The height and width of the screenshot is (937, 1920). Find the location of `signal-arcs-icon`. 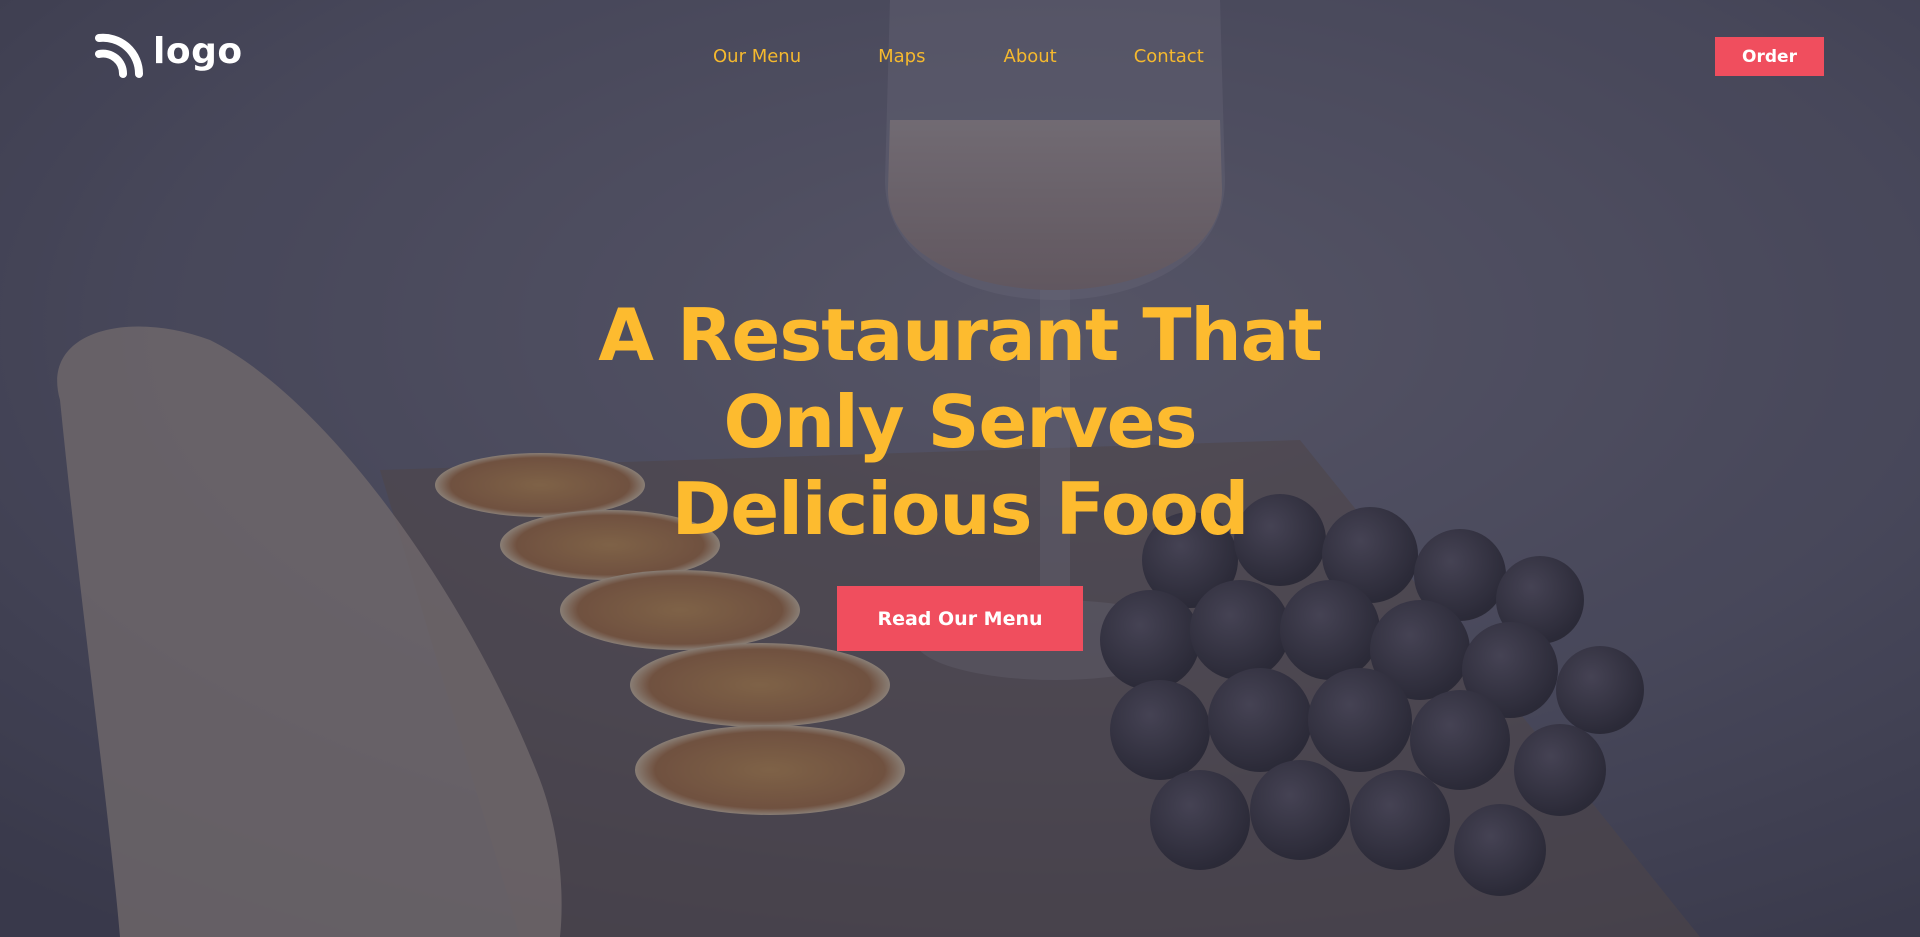

signal-arcs-icon is located at coordinates (119, 54).